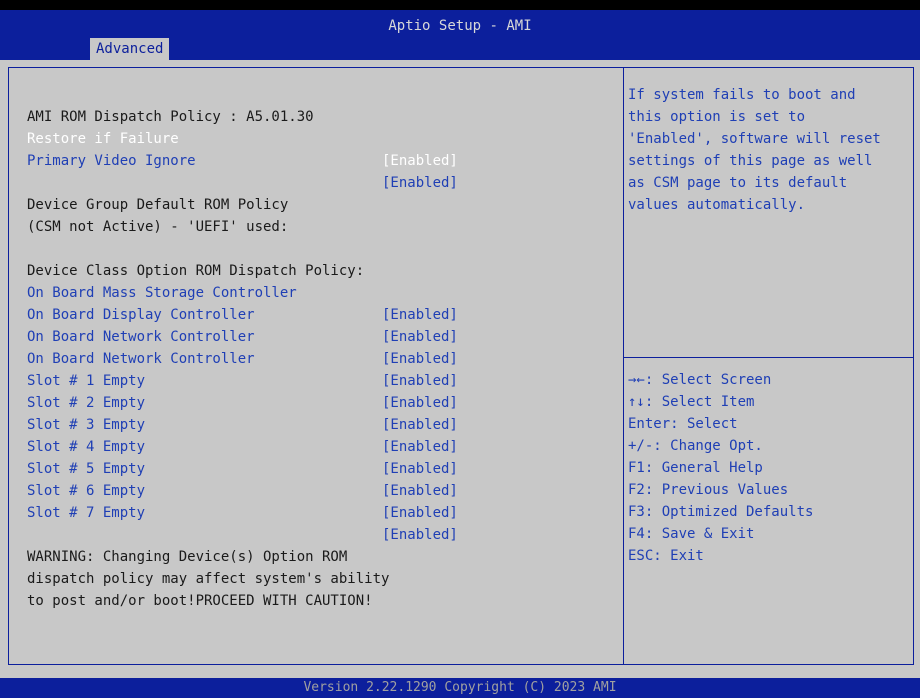  Describe the element at coordinates (754, 139) in the screenshot. I see `help-line: 'Enabled', software will reset` at that location.